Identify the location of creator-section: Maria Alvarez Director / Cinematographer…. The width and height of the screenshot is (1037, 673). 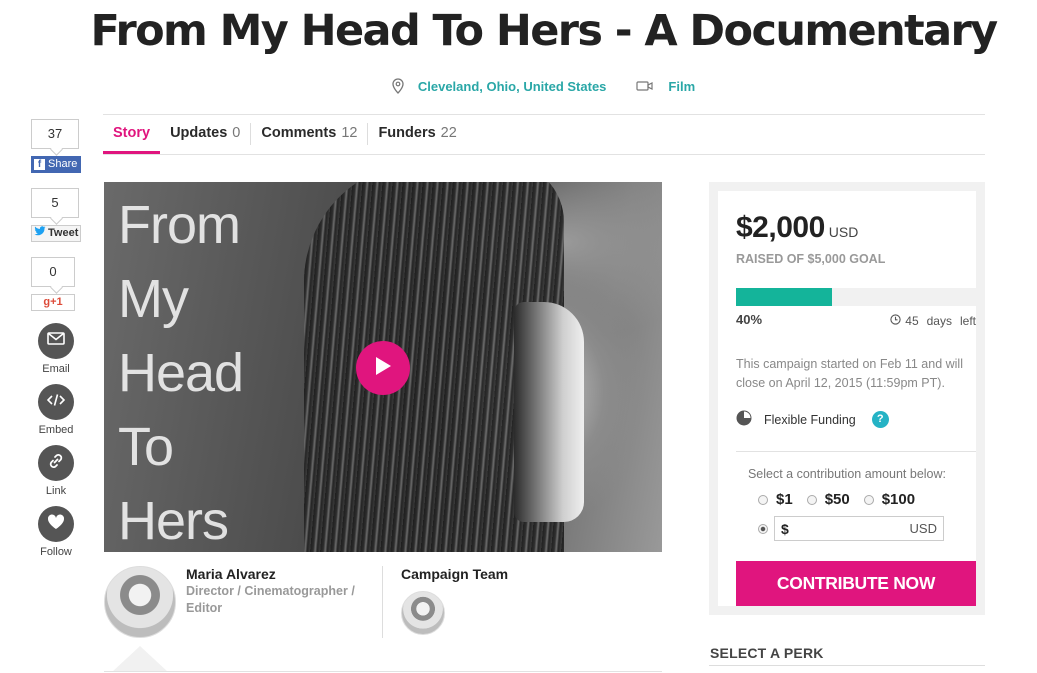
(383, 619).